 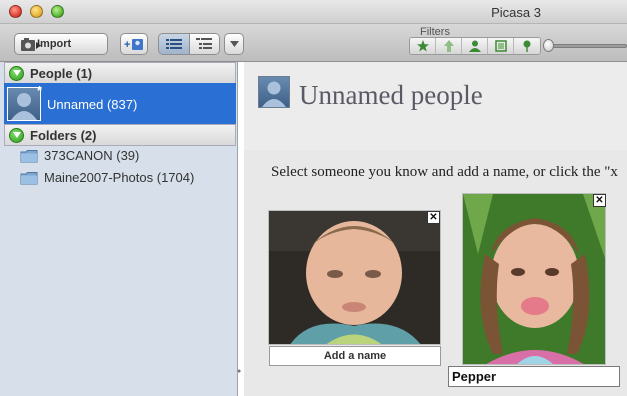 I want to click on starred-filter-button, so click(x=423, y=46).